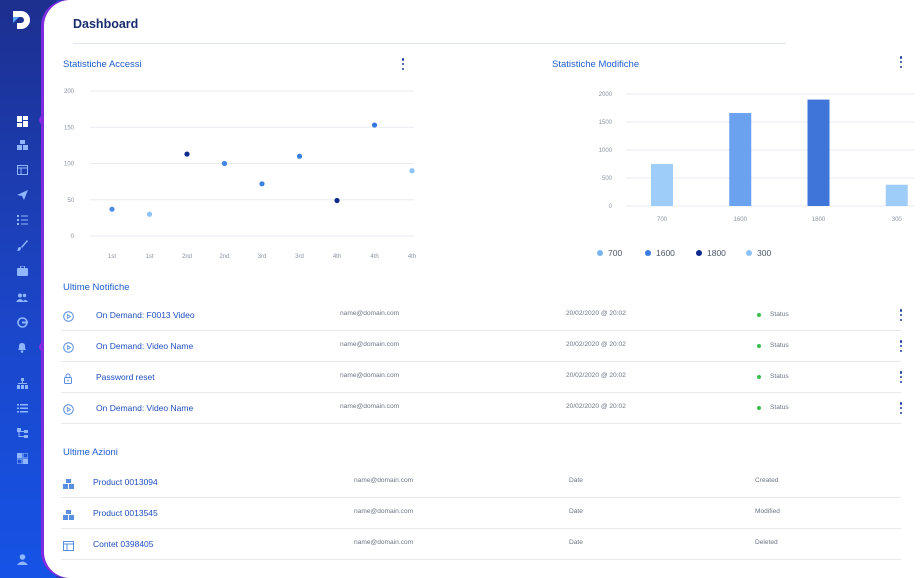  Describe the element at coordinates (611, 207) in the screenshot. I see `bar-y-tick-label: 0` at that location.